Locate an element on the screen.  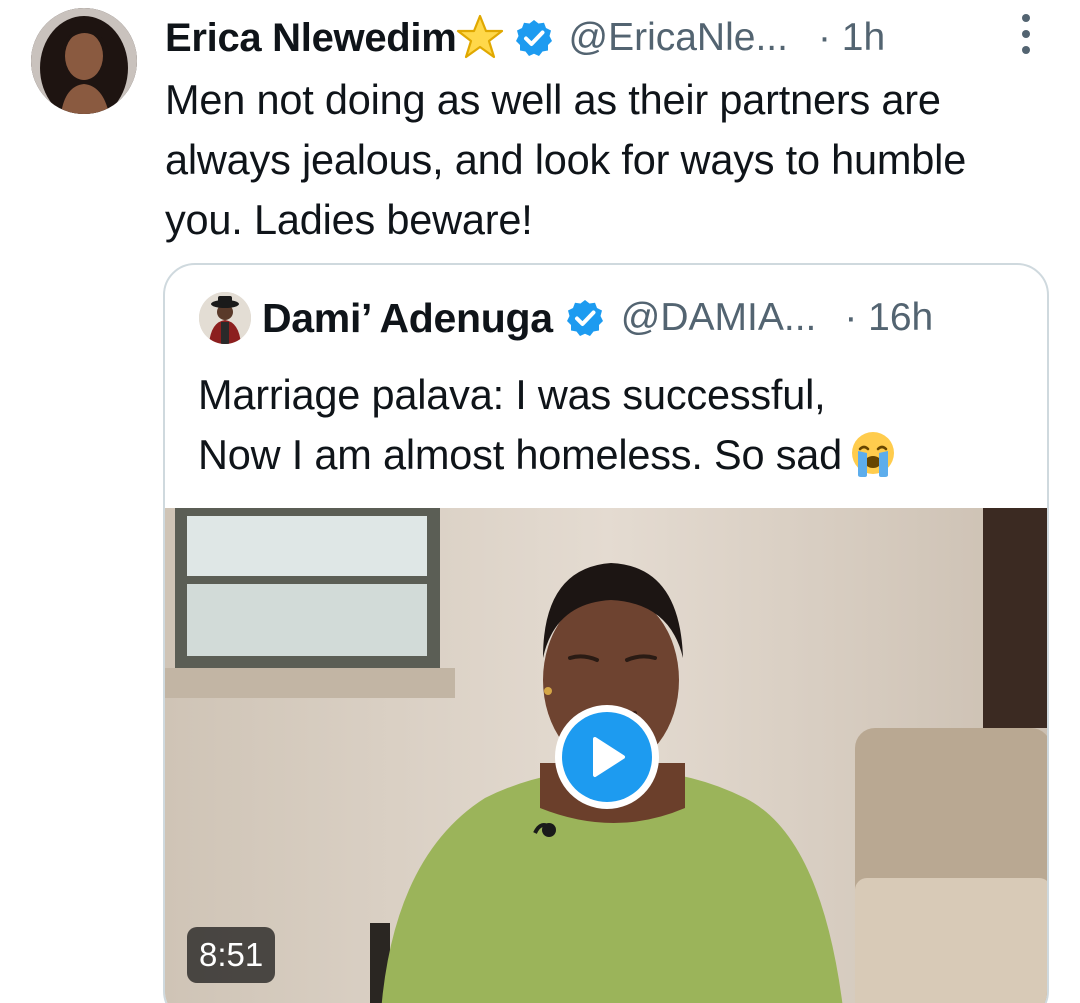
play-button is located at coordinates (607, 757).